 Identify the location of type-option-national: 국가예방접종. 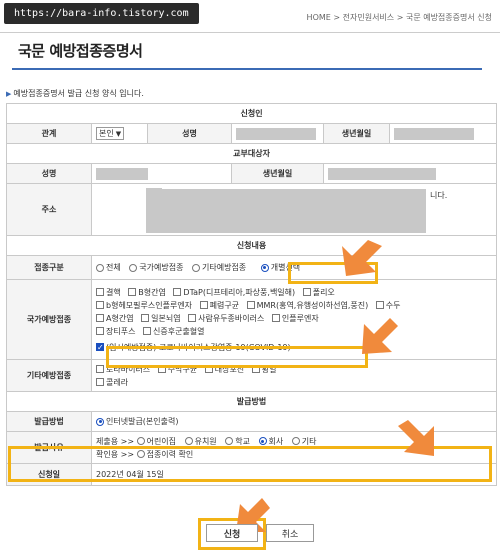
(156, 267).